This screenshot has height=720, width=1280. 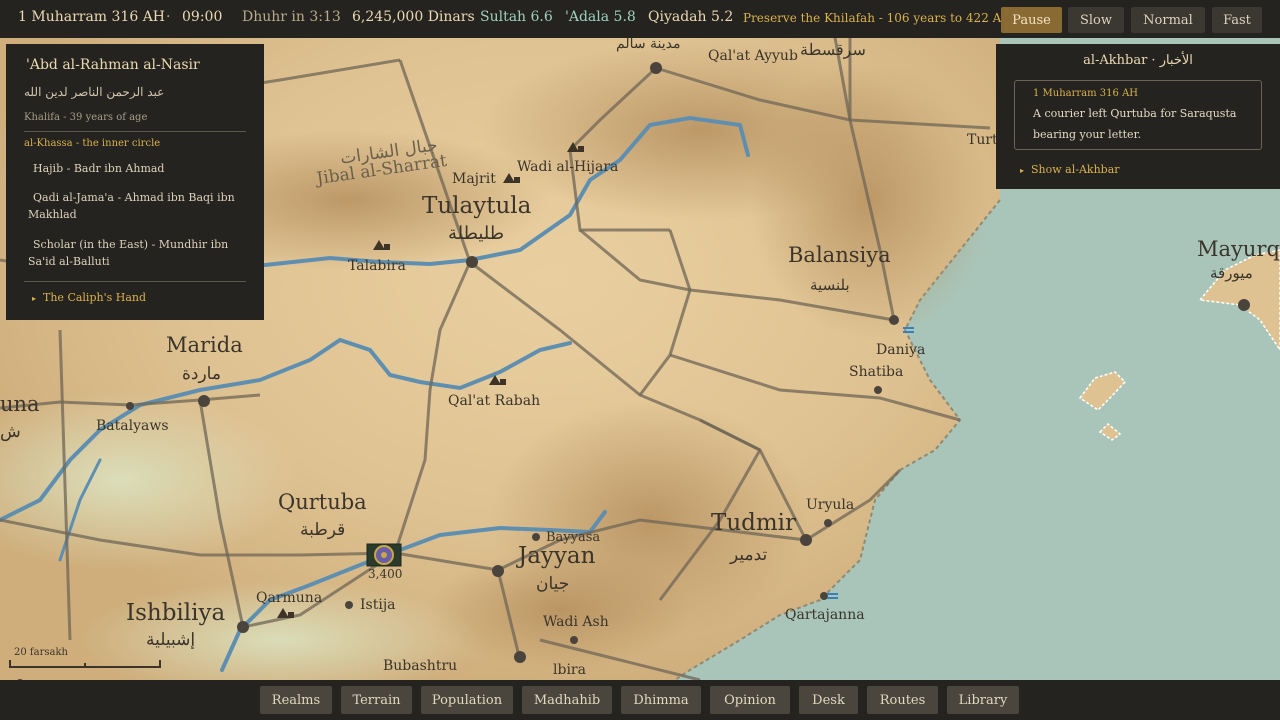 What do you see at coordinates (516, 17) in the screenshot?
I see `stat-sultah: Sultah 6.6` at bounding box center [516, 17].